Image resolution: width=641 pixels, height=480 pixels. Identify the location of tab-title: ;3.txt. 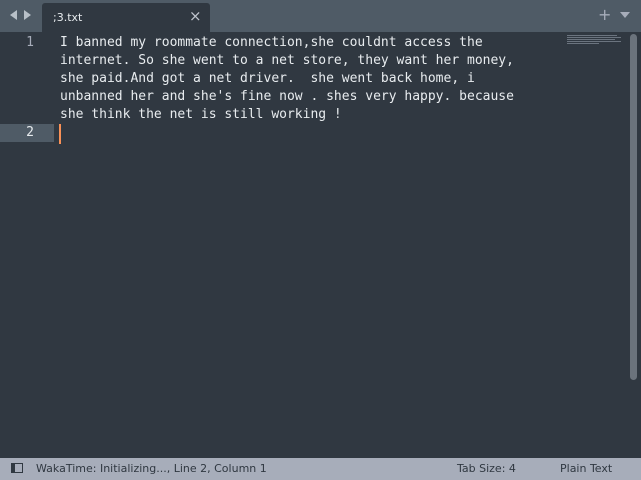
(68, 17).